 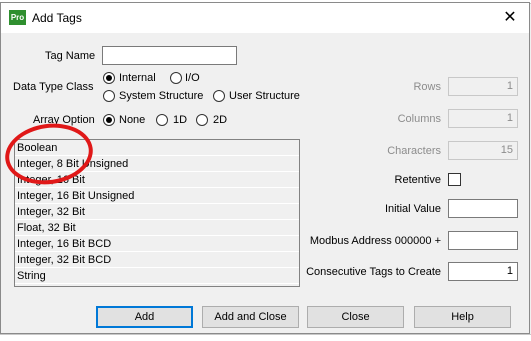 What do you see at coordinates (375, 241) in the screenshot?
I see `modbus-address-label: Modbus Address 000000 +` at bounding box center [375, 241].